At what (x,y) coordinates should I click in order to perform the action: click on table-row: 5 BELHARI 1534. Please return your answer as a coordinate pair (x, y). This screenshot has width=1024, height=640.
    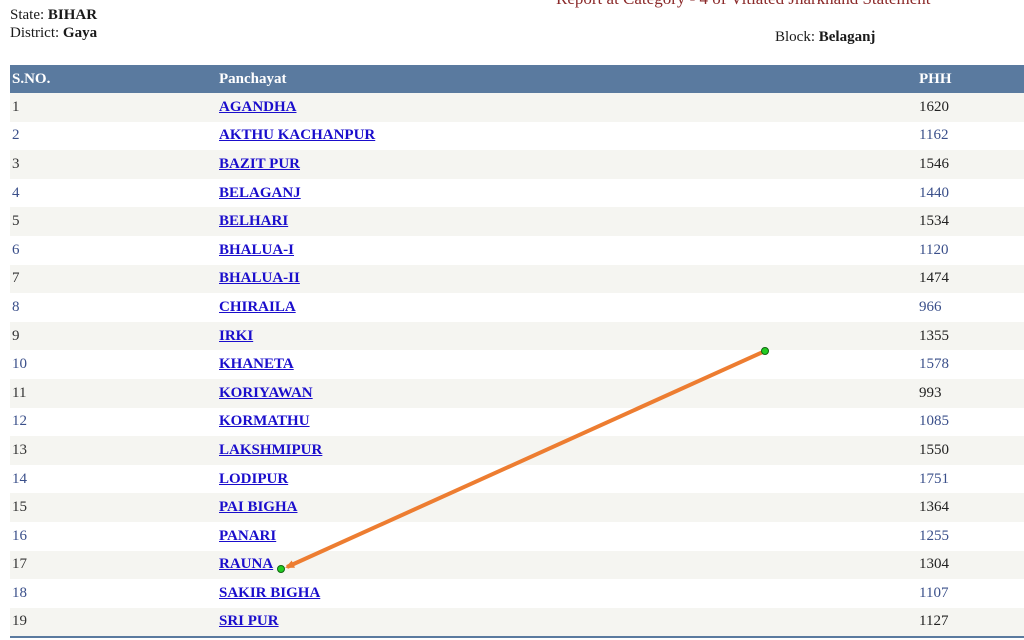
    Looking at the image, I should click on (517, 221).